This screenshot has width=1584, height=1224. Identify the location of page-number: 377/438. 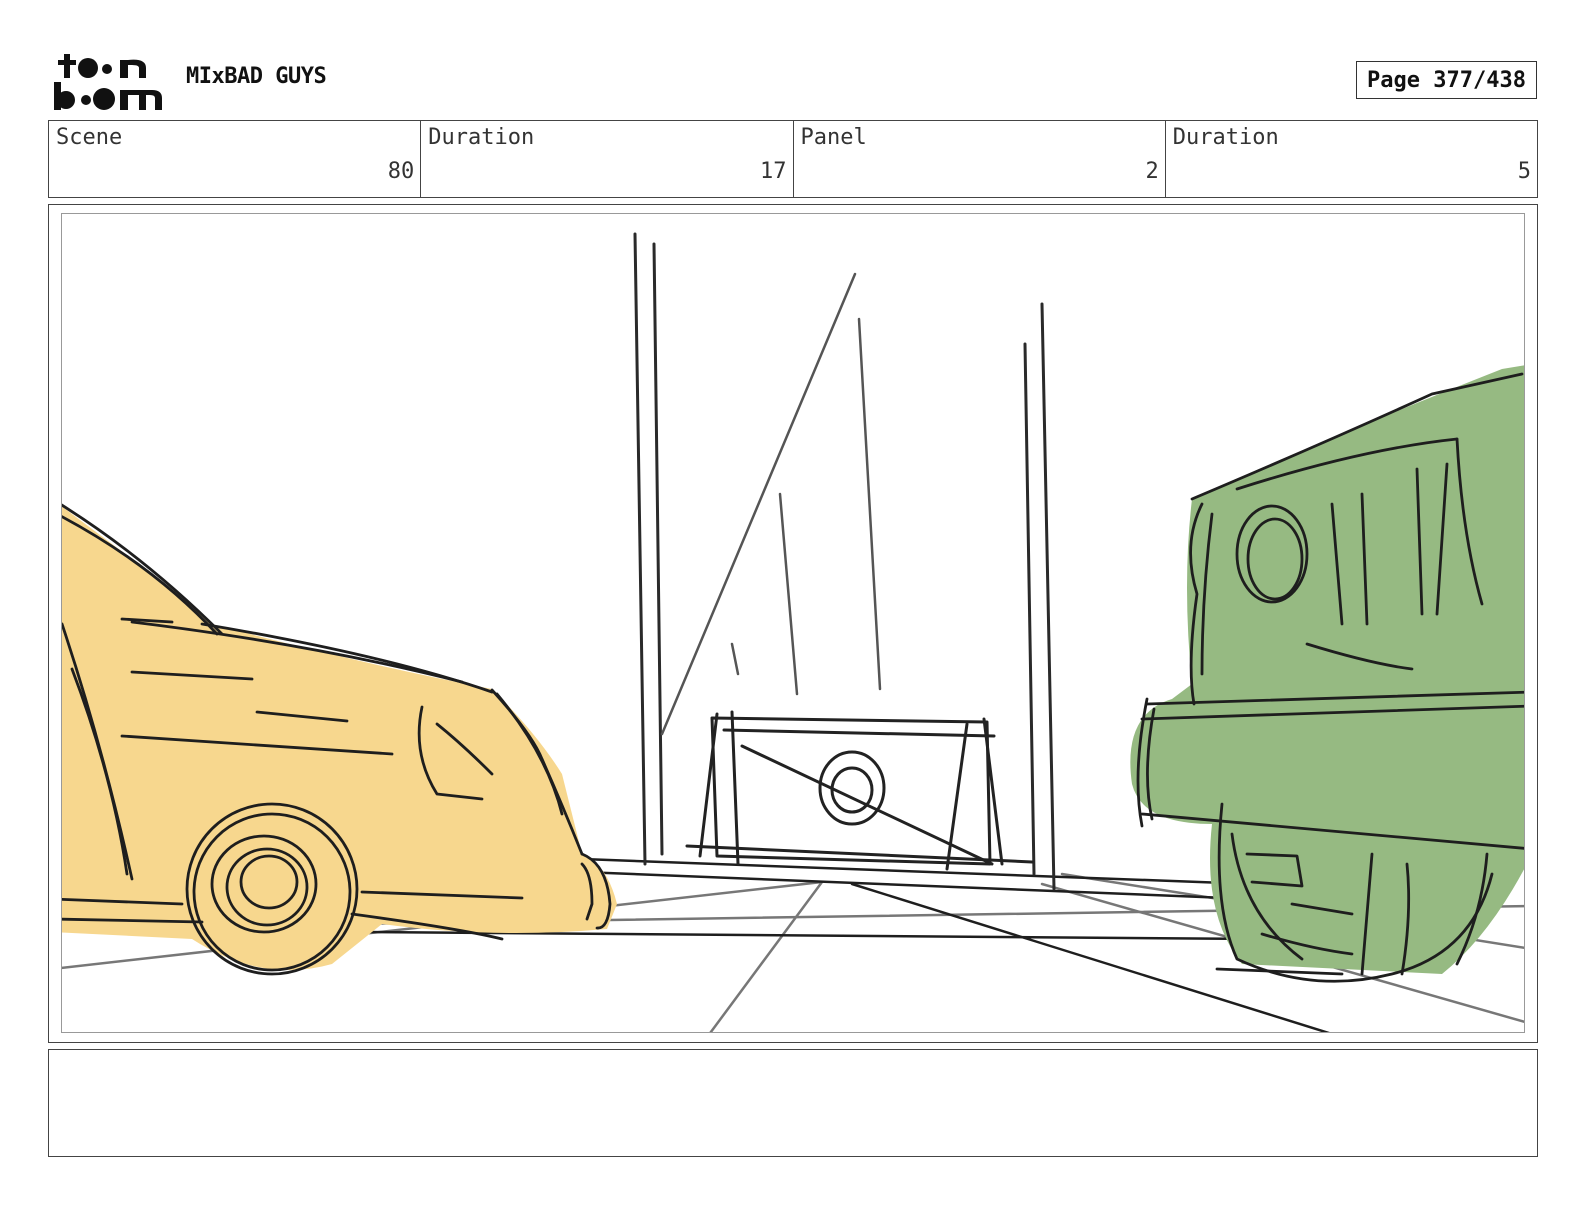
(1479, 80).